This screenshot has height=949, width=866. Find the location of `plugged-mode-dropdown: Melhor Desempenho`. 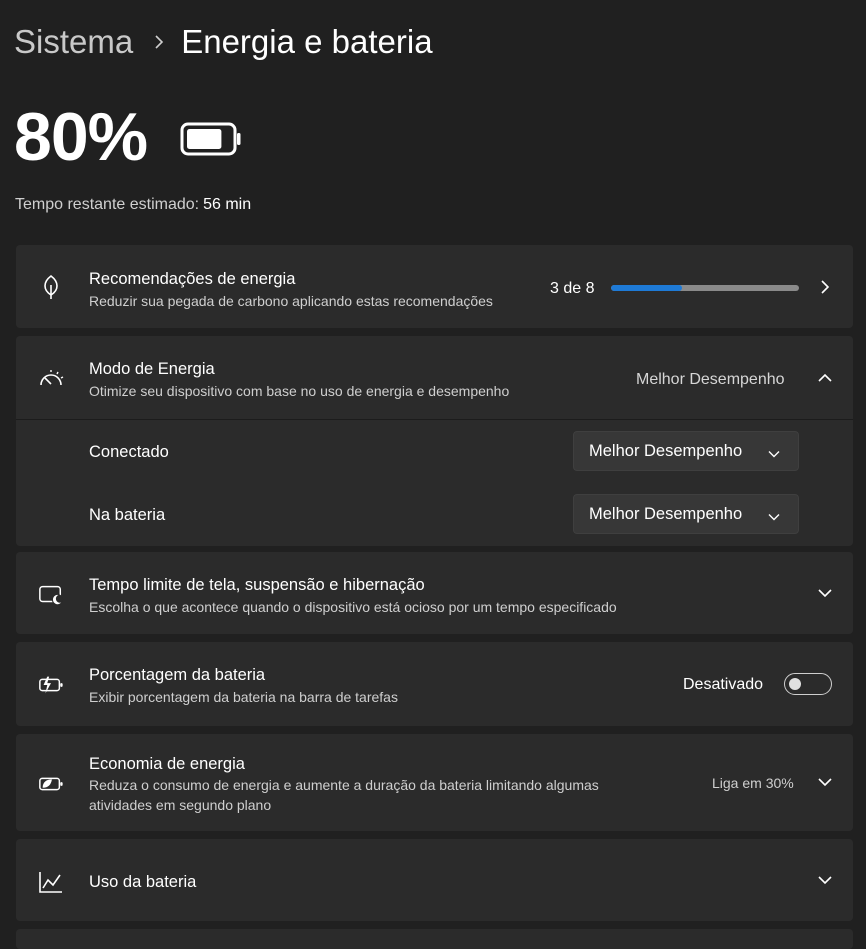

plugged-mode-dropdown: Melhor Desempenho is located at coordinates (686, 451).